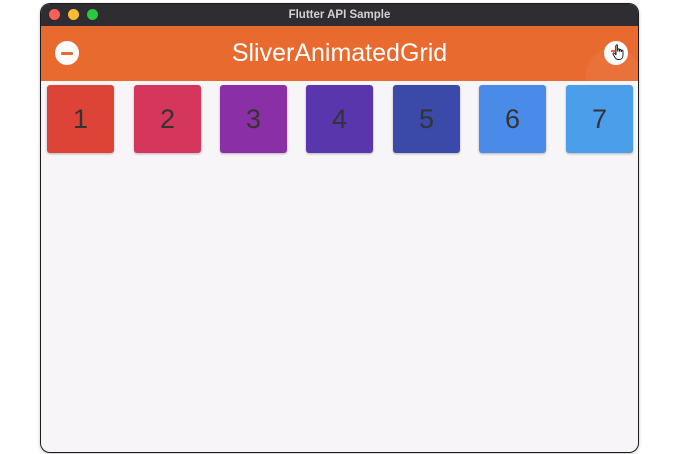 The image size is (680, 454). I want to click on grid-item-5: 5, so click(426, 119).